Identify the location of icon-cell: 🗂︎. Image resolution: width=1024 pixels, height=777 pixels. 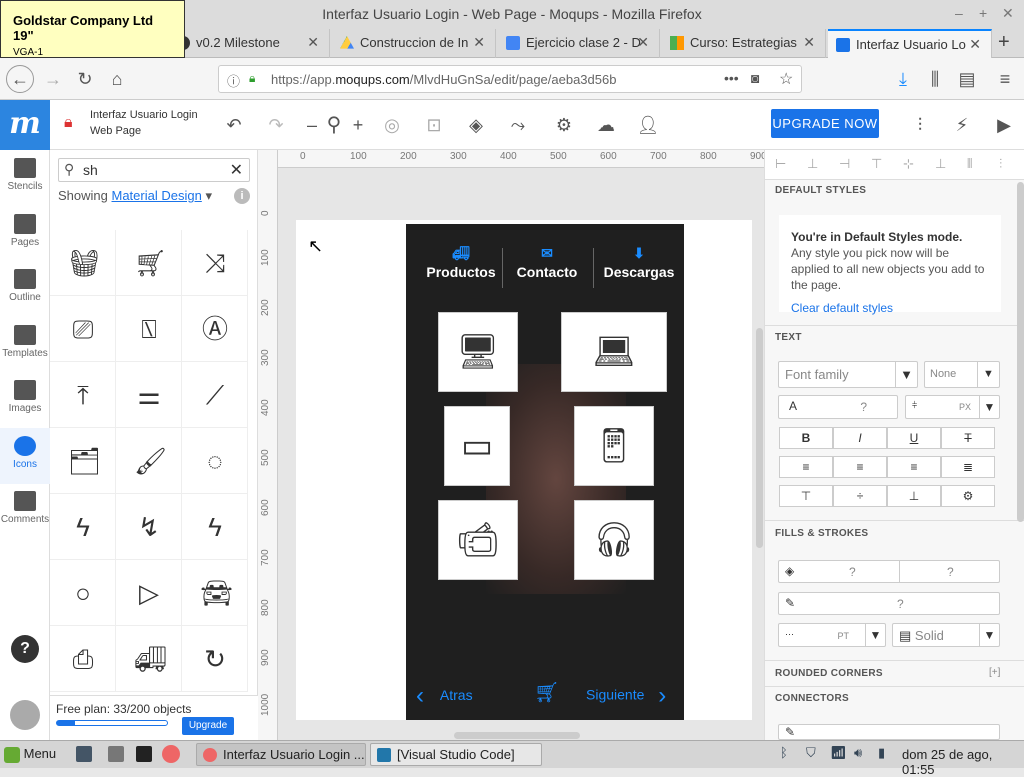
(83, 461).